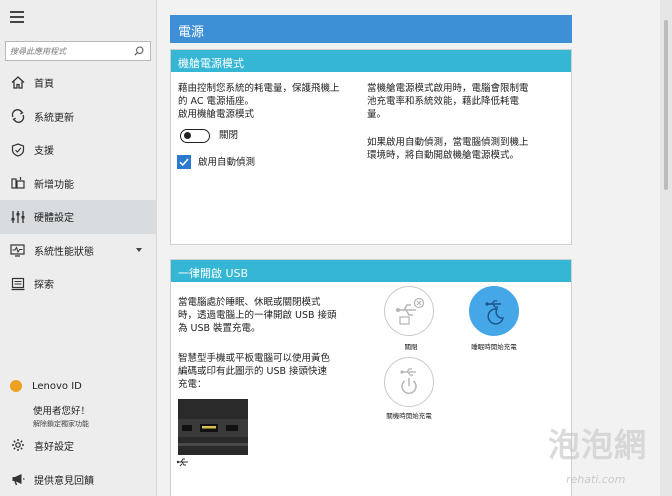 This screenshot has height=496, width=672. I want to click on auto-detect-info-line2: 環境時，將自動開啟機艙電源模式。, so click(443, 155).